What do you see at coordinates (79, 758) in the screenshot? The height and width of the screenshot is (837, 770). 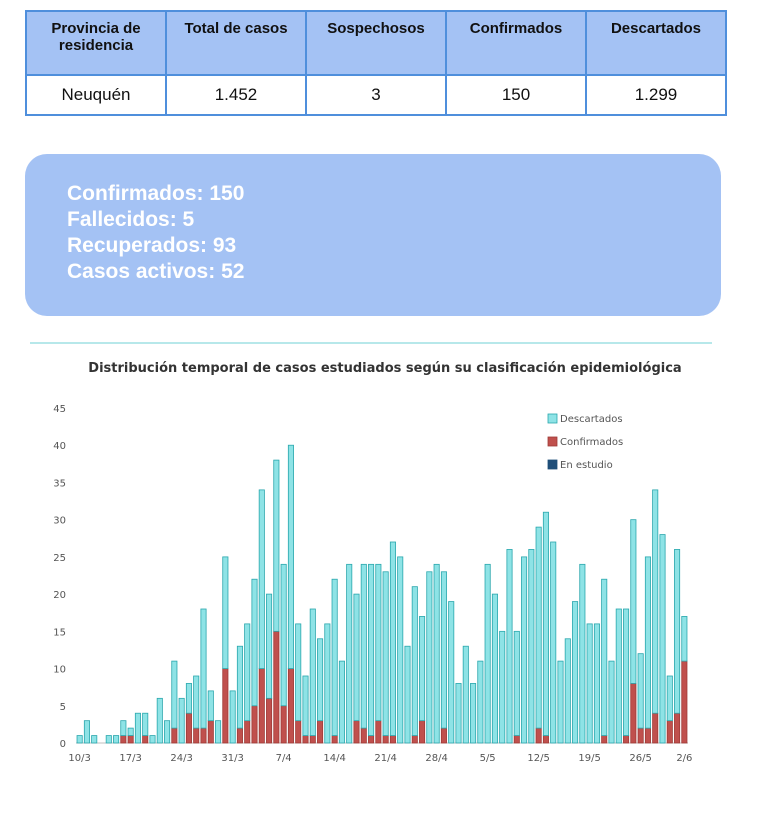 I see `x-tick-label: 10/3` at bounding box center [79, 758].